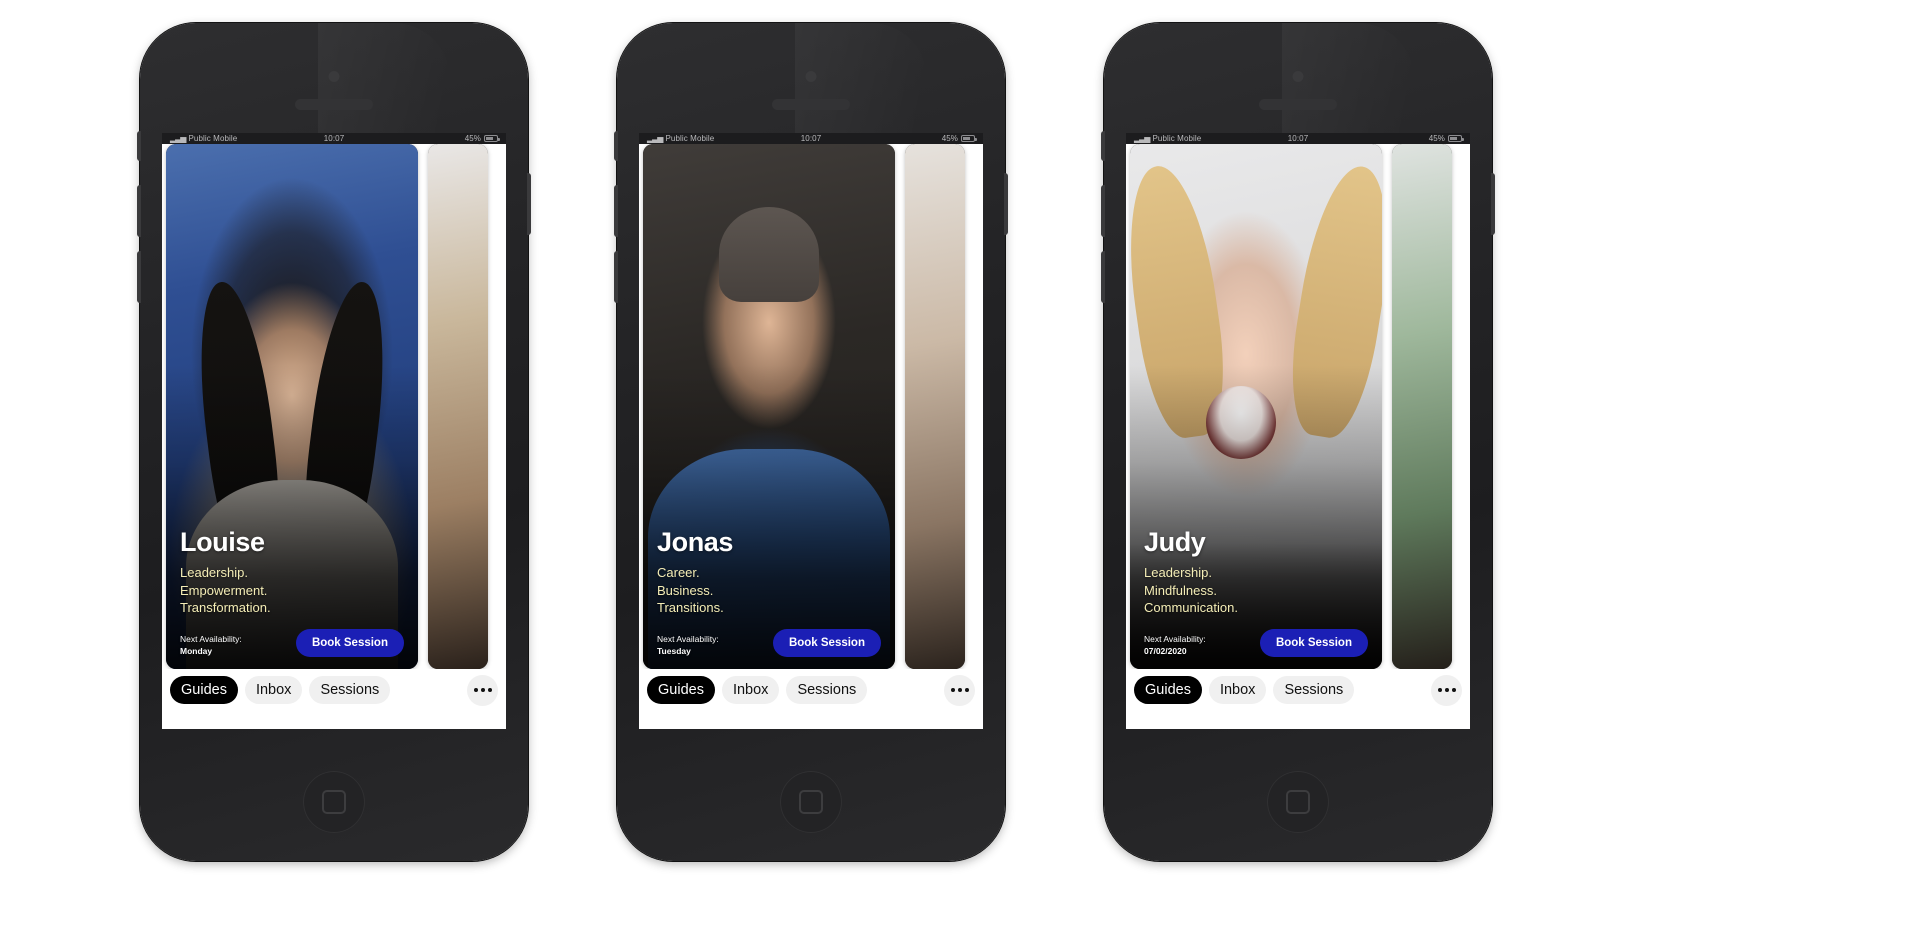 The image size is (1920, 935). I want to click on tagline-line-2: Mindfulness., so click(1180, 590).